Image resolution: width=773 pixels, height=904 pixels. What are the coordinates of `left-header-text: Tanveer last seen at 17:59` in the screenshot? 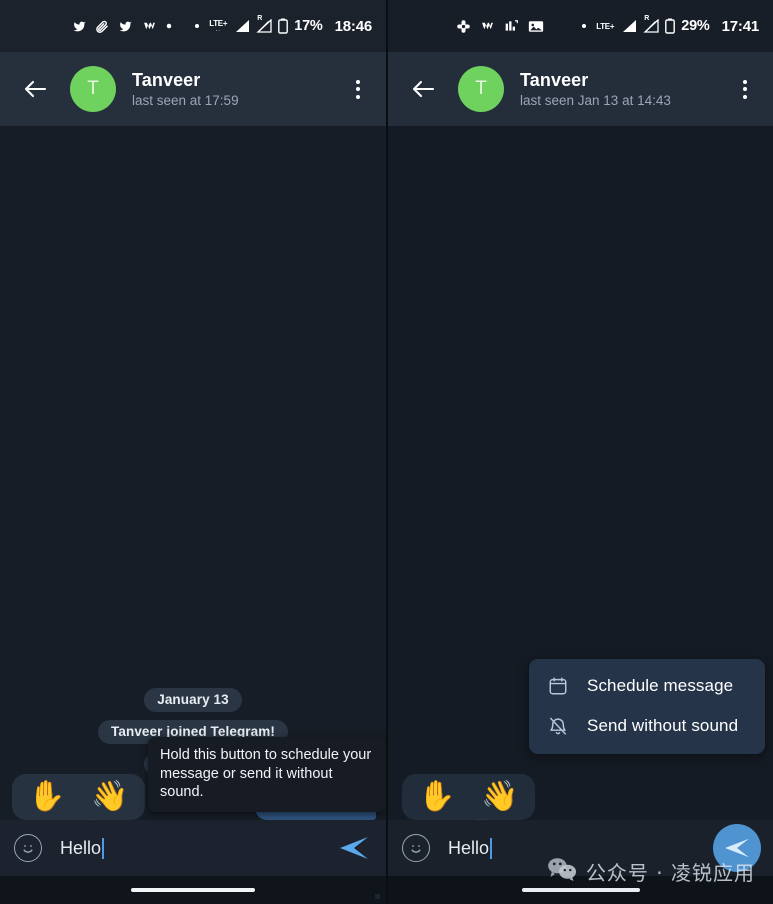 It's located at (238, 89).